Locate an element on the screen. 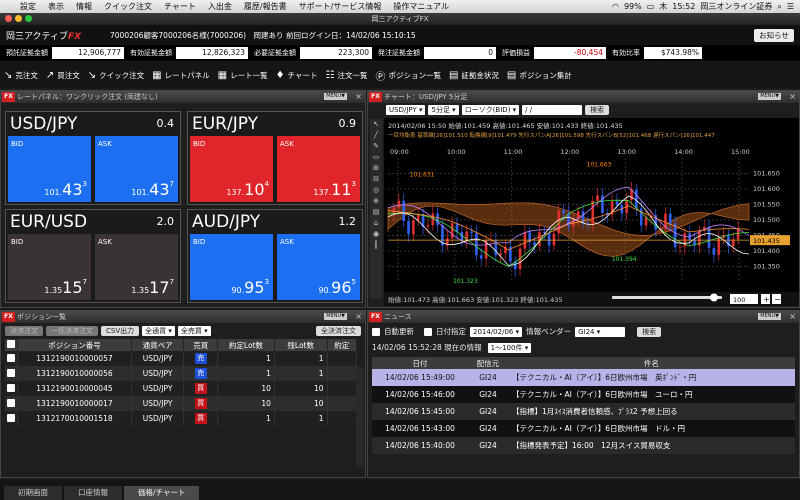 The image size is (800, 500). close-window-button is located at coordinates (8, 18).